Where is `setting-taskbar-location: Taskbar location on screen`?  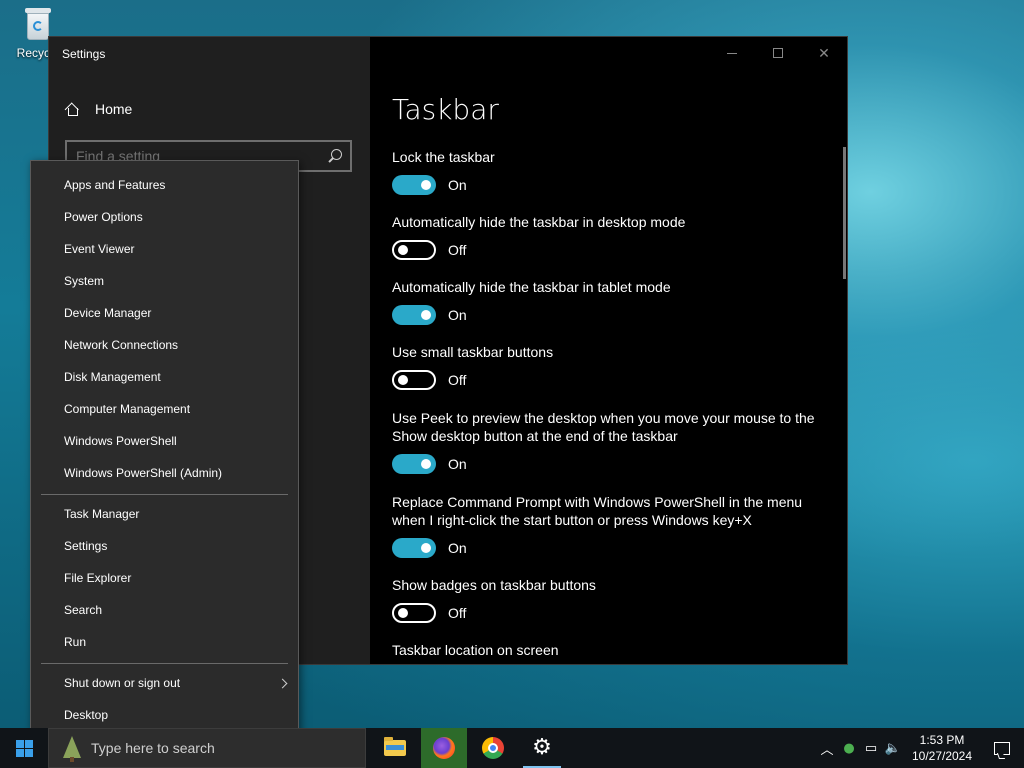 setting-taskbar-location: Taskbar location on screen is located at coordinates (612, 650).